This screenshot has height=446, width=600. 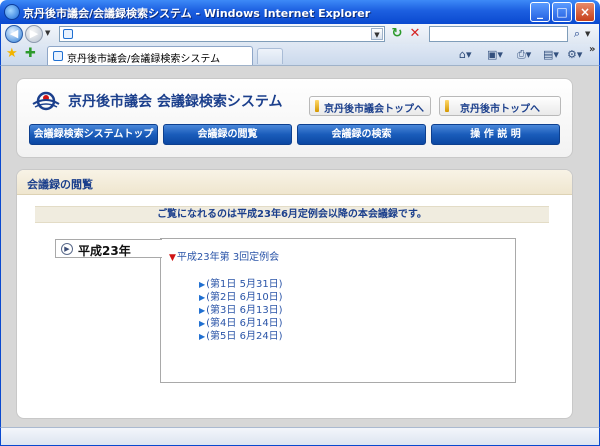 What do you see at coordinates (300, 436) in the screenshot?
I see `status-bar` at bounding box center [300, 436].